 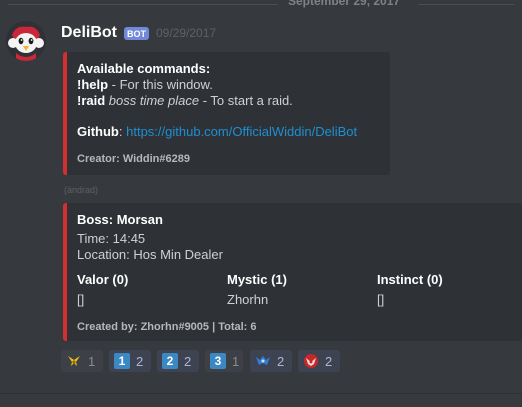 I want to click on reaction-keycap-1: 1 2, so click(x=130, y=361).